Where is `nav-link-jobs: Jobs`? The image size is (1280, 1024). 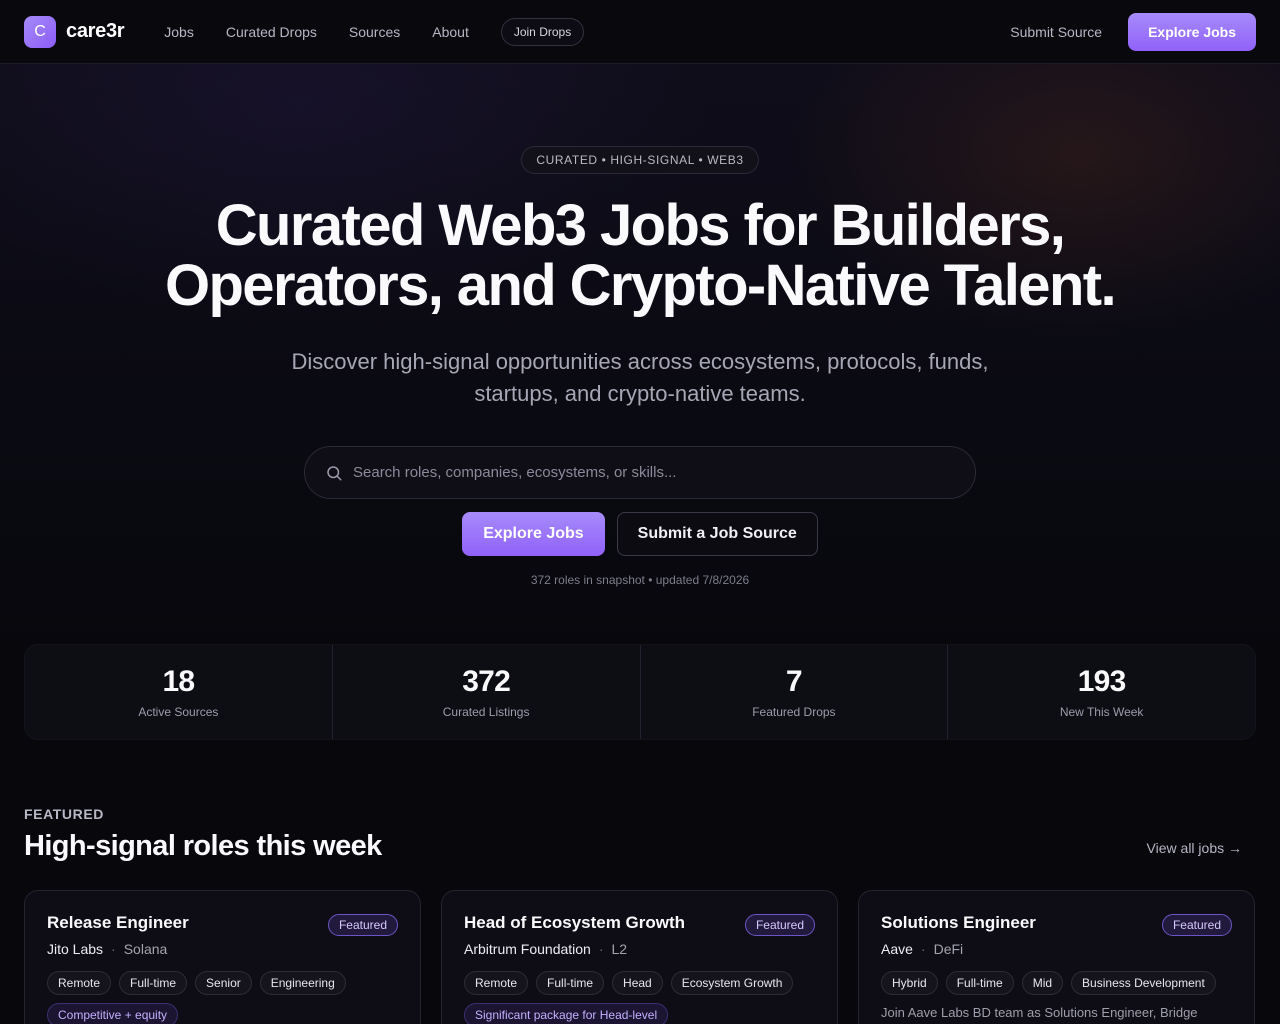
nav-link-jobs: Jobs is located at coordinates (179, 32).